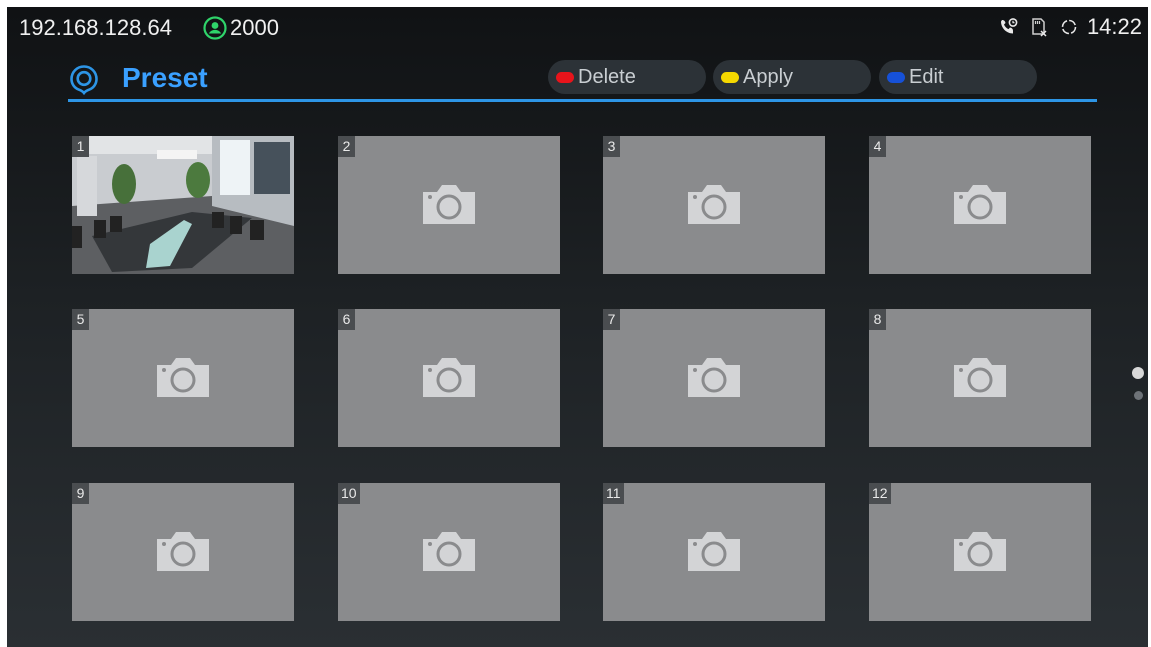 The width and height of the screenshot is (1151, 647). Describe the element at coordinates (80, 146) in the screenshot. I see `preset-number: 1` at that location.